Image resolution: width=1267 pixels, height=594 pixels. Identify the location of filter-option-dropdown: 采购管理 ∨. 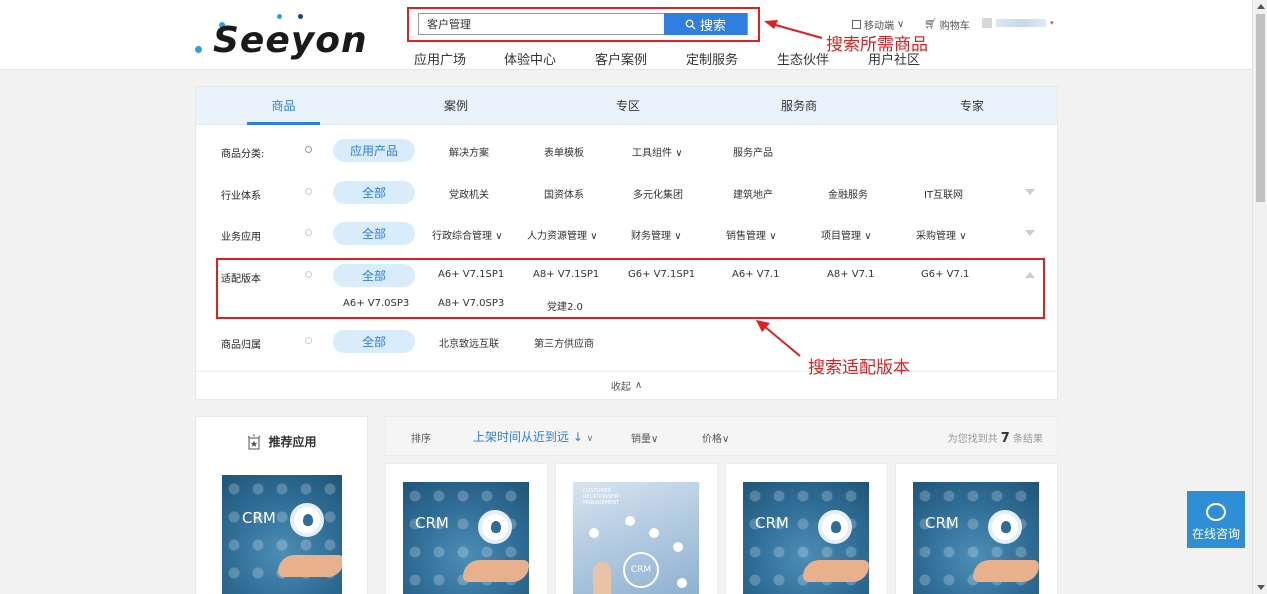
(941, 234).